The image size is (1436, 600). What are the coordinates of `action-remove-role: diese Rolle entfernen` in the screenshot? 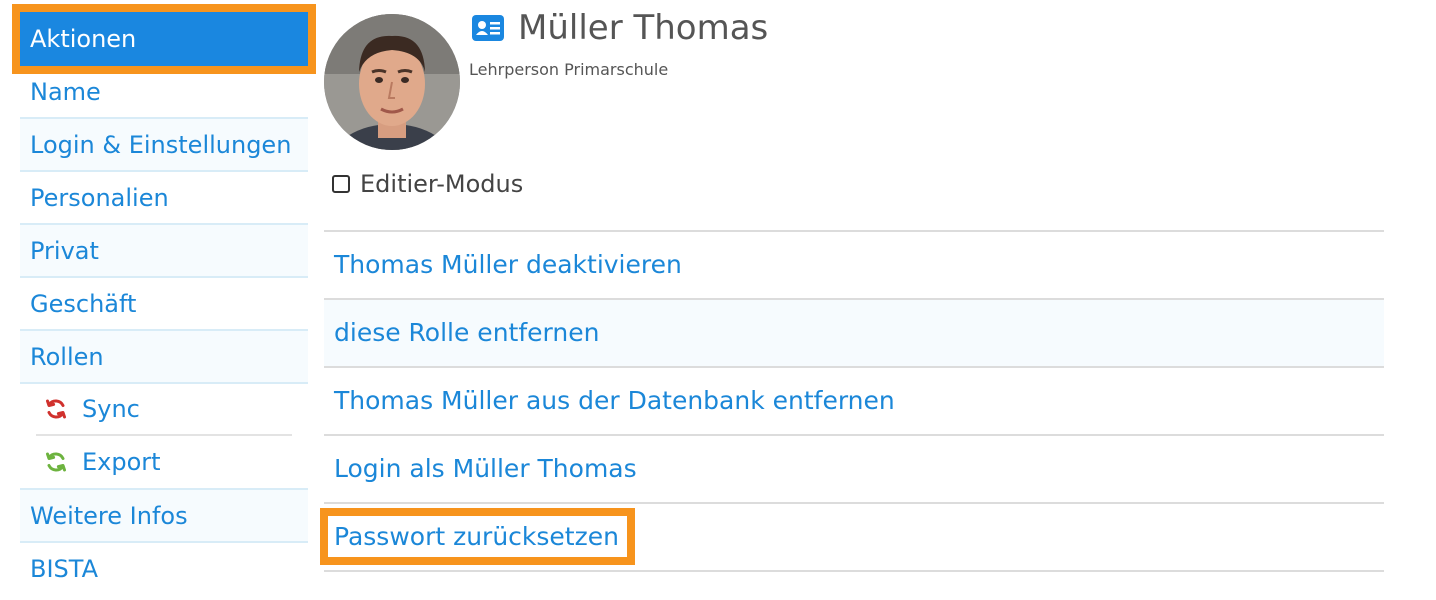 It's located at (854, 334).